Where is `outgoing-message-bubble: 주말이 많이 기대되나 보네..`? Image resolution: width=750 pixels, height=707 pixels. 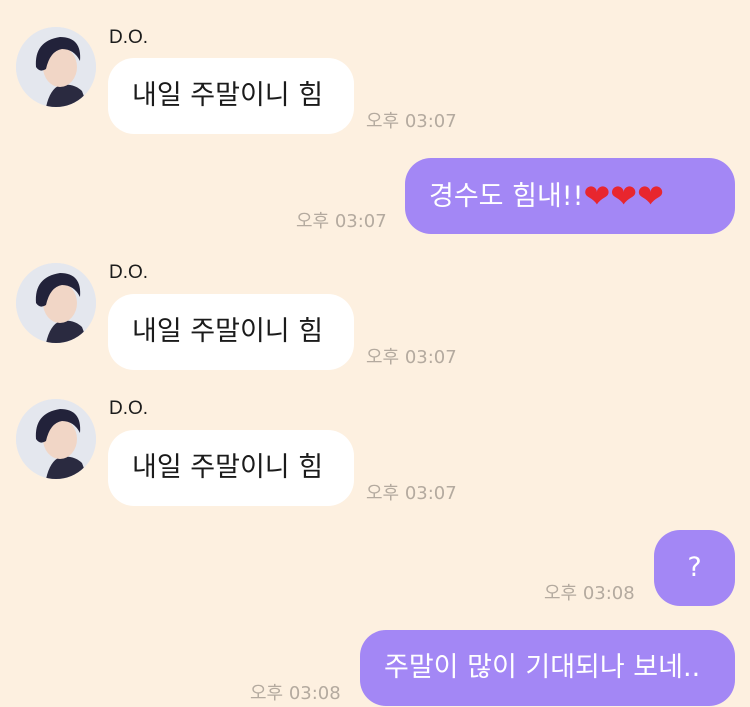
outgoing-message-bubble: 주말이 많이 기대되나 보네.. is located at coordinates (547, 668).